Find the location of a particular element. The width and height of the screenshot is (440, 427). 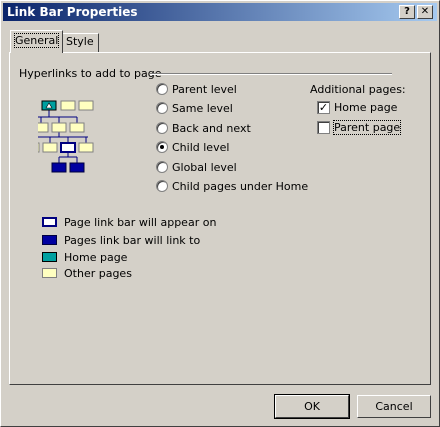

page-link-icon is located at coordinates (49, 240).